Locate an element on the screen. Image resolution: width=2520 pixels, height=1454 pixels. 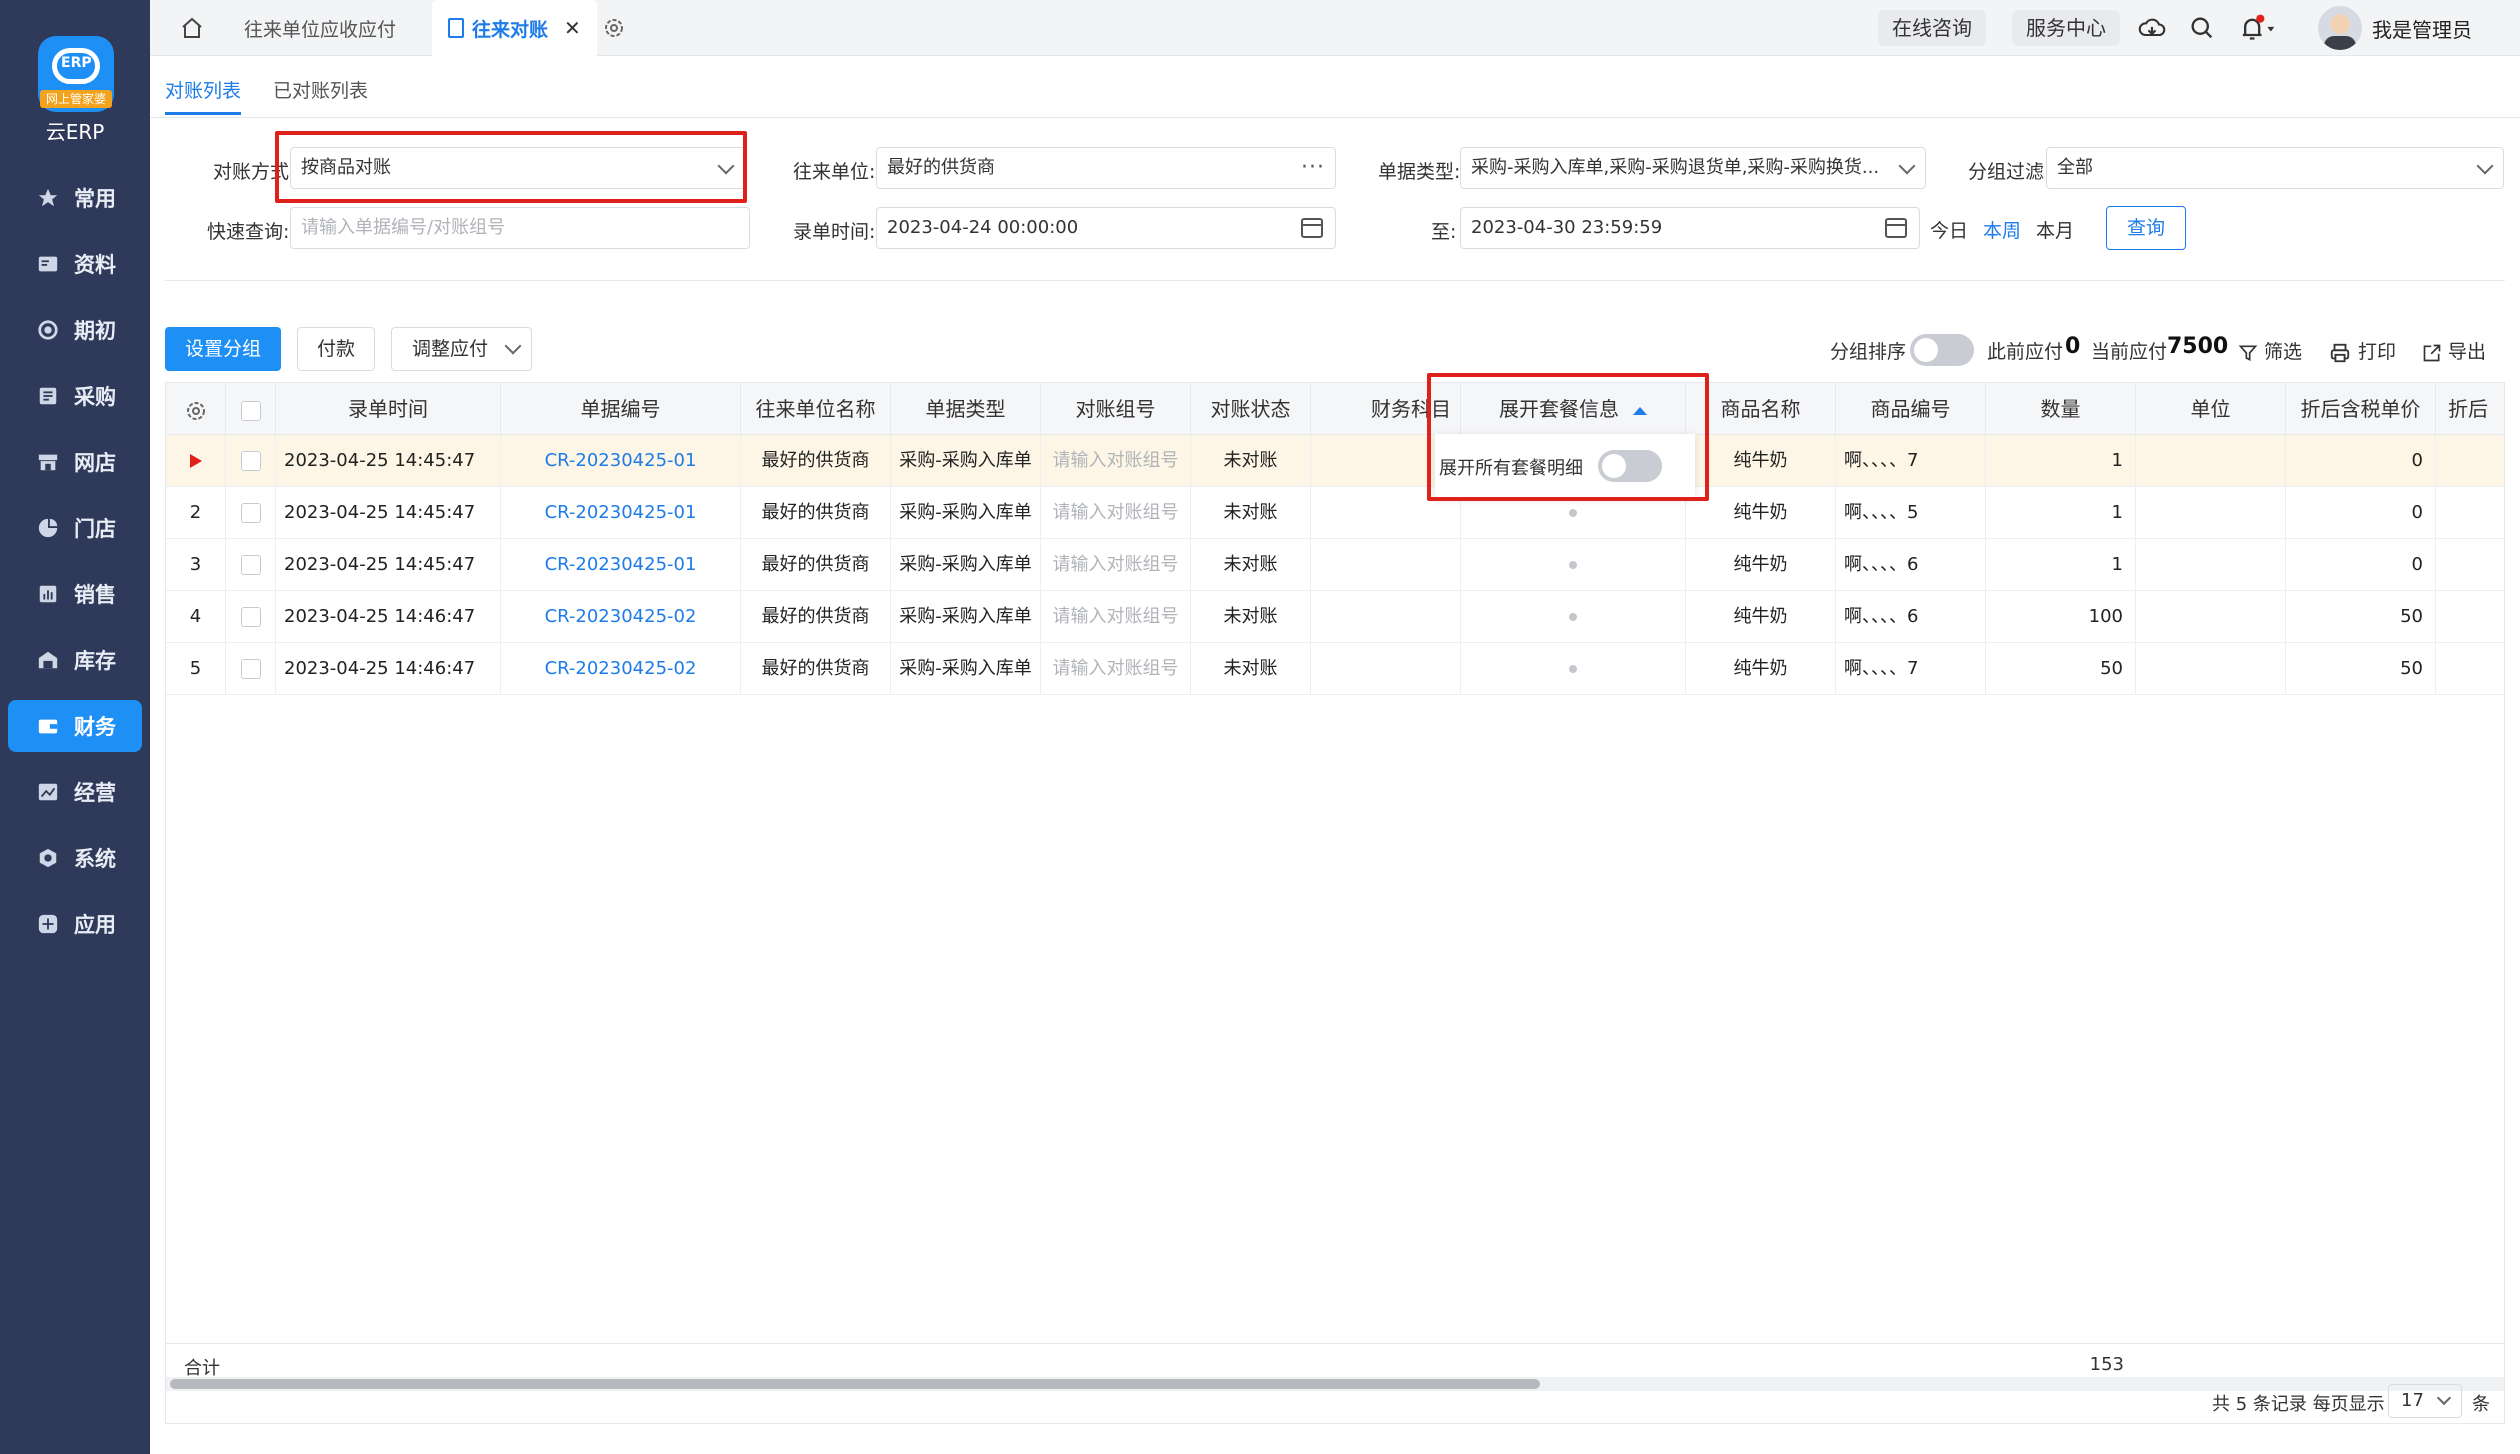
time-to-input: 2023-04-30 23:59:59 is located at coordinates (1690, 228).